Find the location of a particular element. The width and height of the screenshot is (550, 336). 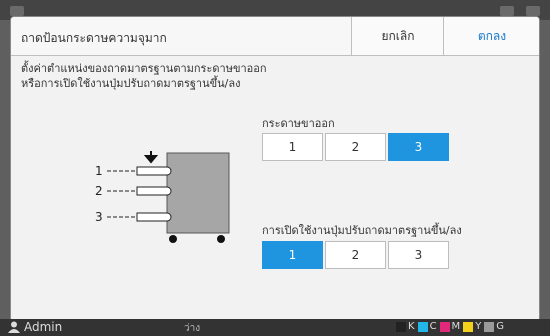

ink-k: K is located at coordinates (405, 326).